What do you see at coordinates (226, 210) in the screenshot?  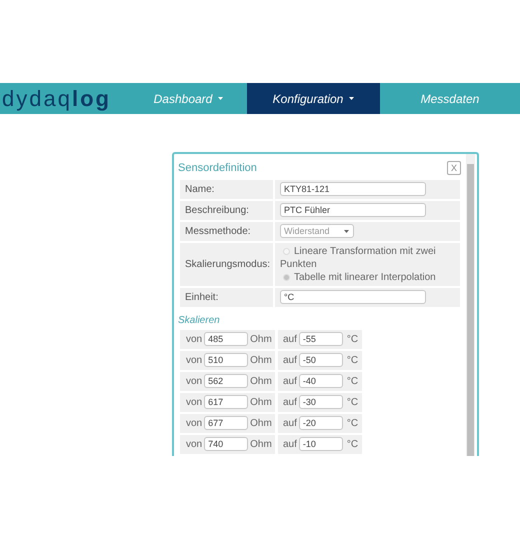 I see `field-label: Beschreibung:` at bounding box center [226, 210].